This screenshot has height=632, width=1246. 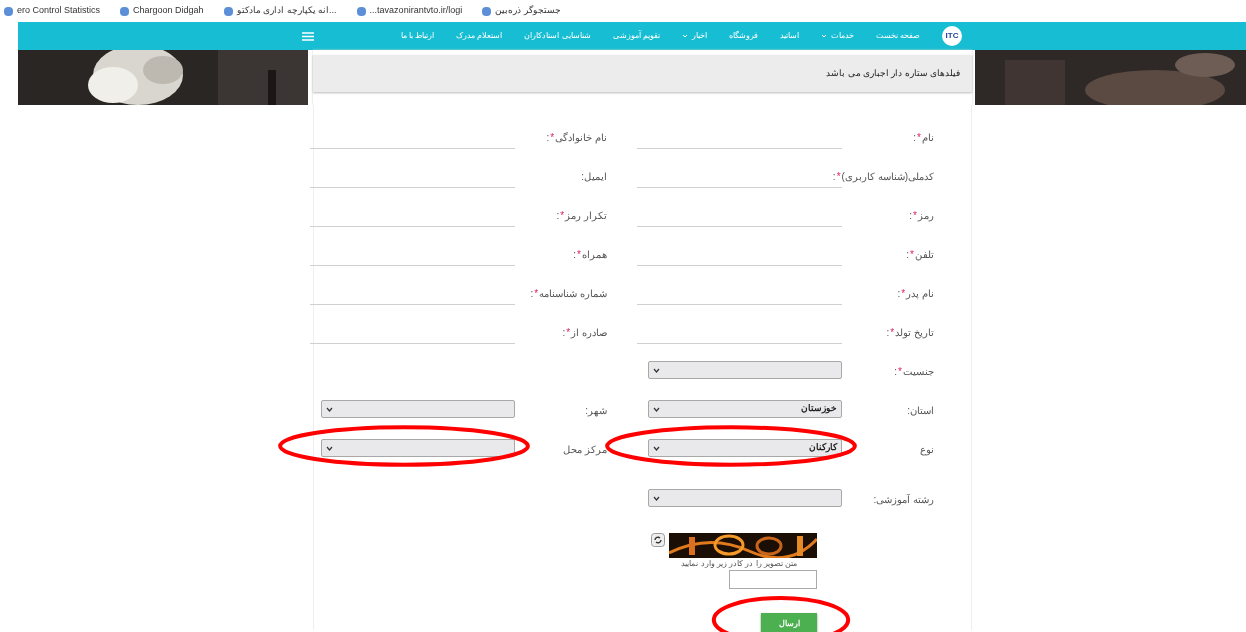 I want to click on nav-link: فروشگاه, so click(x=743, y=36).